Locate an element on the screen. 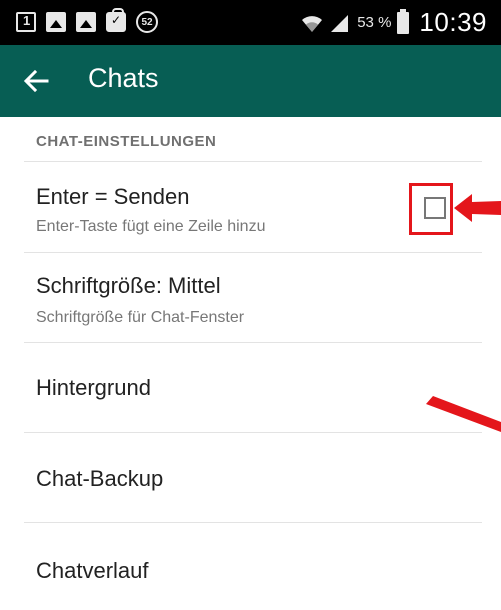 The image size is (501, 610). page-title: Chats is located at coordinates (123, 78).